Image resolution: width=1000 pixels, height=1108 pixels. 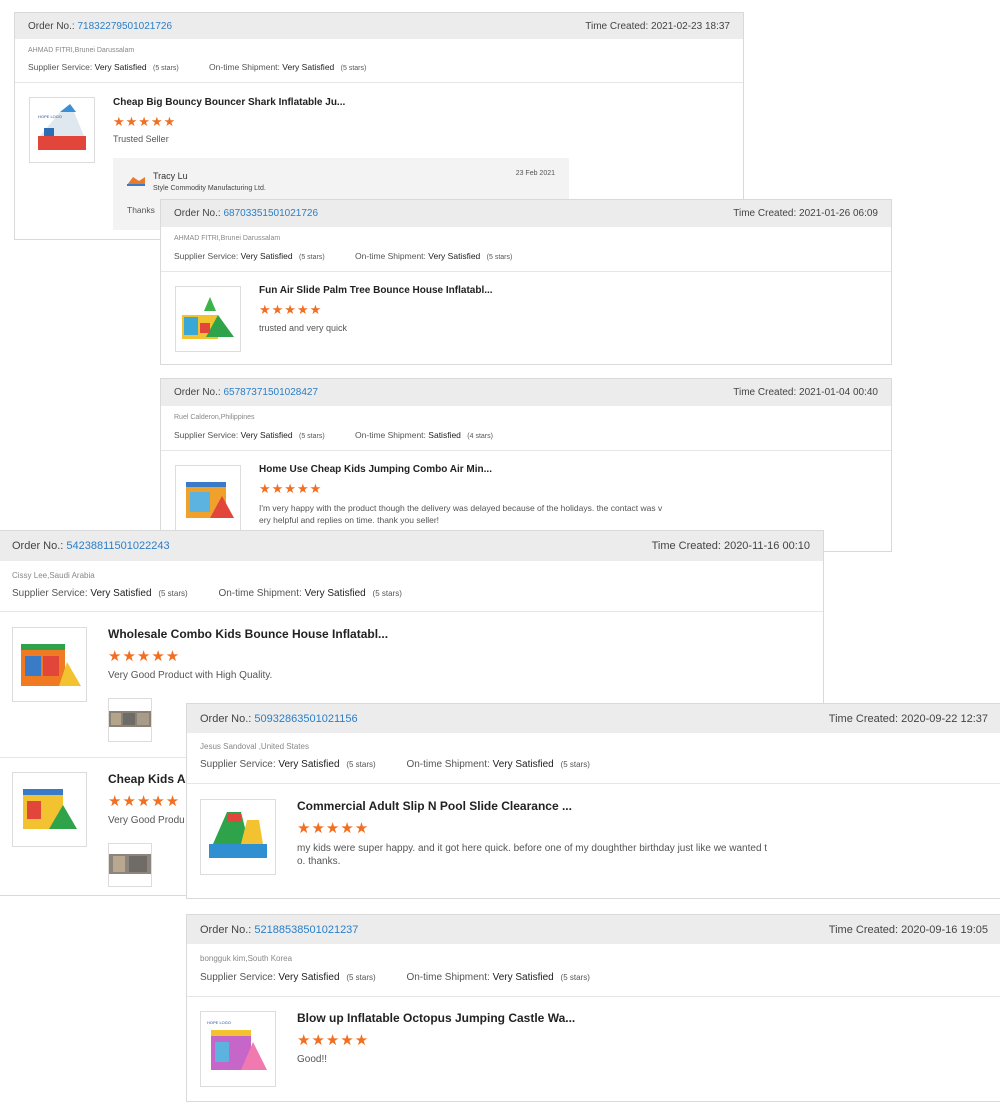 What do you see at coordinates (237, 1045) in the screenshot?
I see `octopus-castle-image: HOPE LOGO` at bounding box center [237, 1045].